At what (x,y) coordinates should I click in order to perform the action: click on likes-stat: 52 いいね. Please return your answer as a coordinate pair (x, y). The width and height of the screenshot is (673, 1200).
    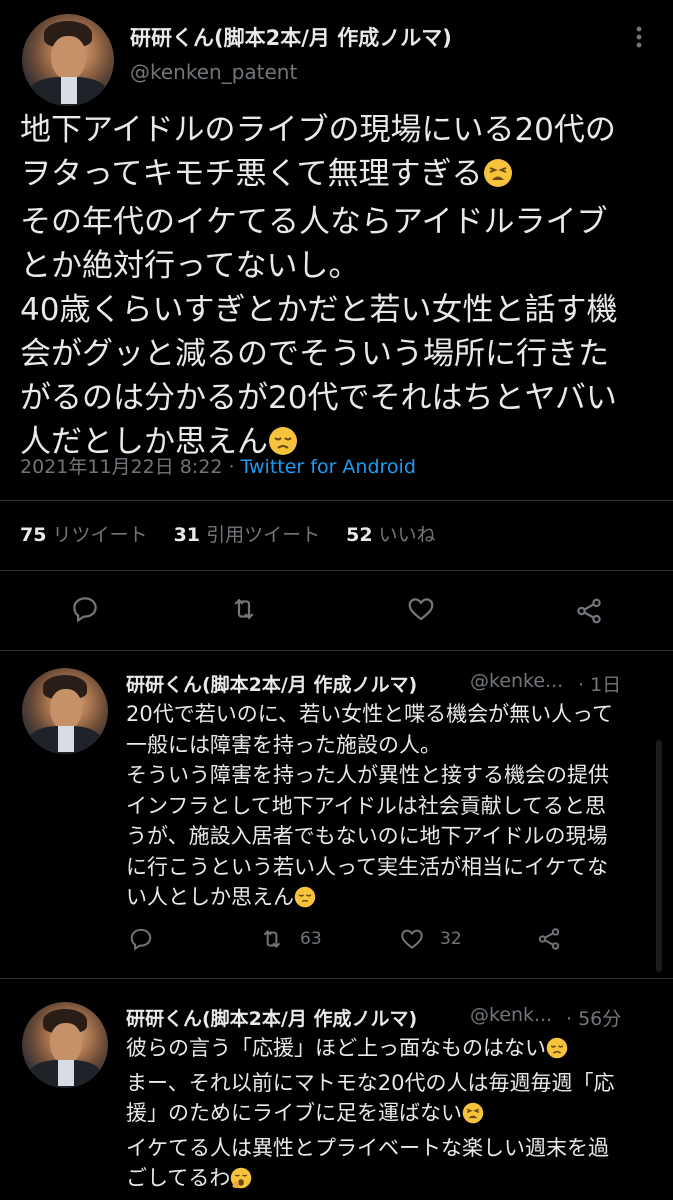
    Looking at the image, I should click on (391, 535).